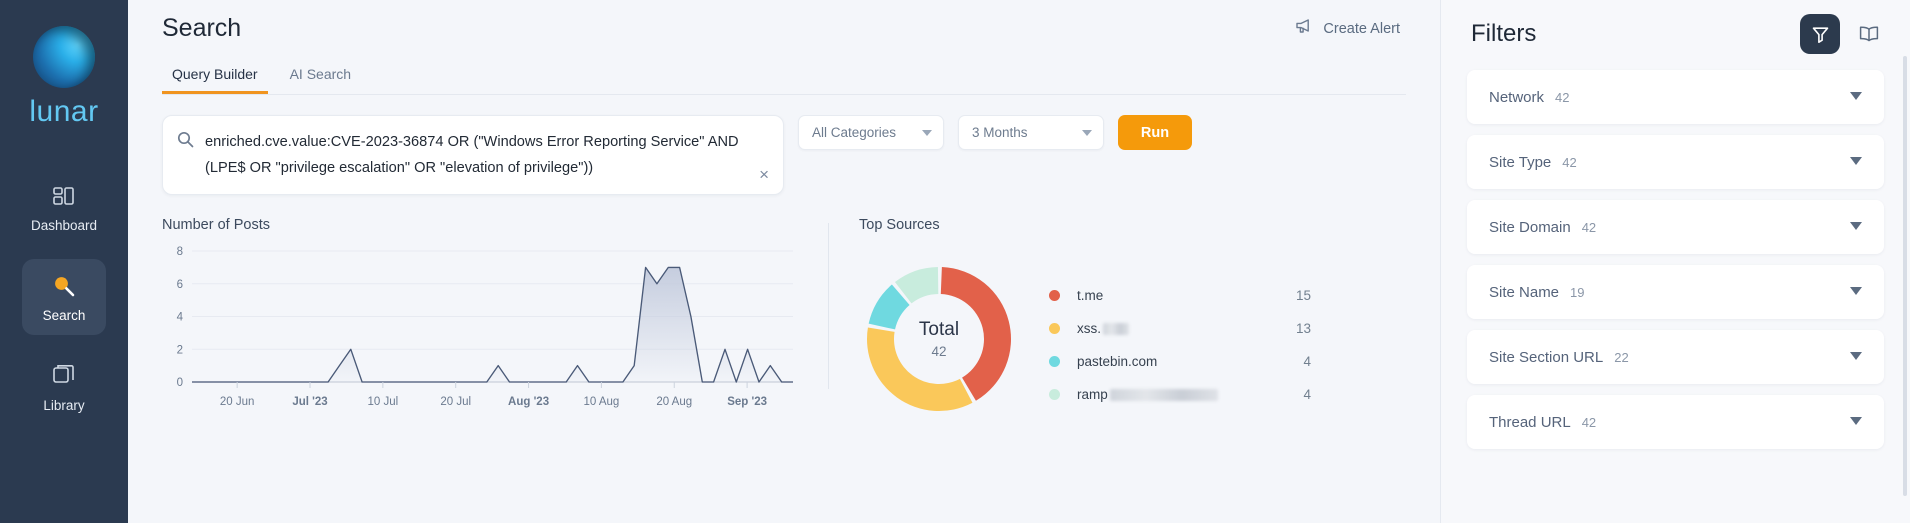  What do you see at coordinates (1675, 227) in the screenshot?
I see `filter-card-site-domain: Site Domain 42` at bounding box center [1675, 227].